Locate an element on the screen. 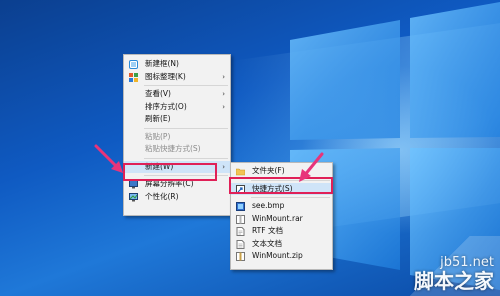 The image size is (500, 296). menu-item-label: RTF 文档 is located at coordinates (267, 230).